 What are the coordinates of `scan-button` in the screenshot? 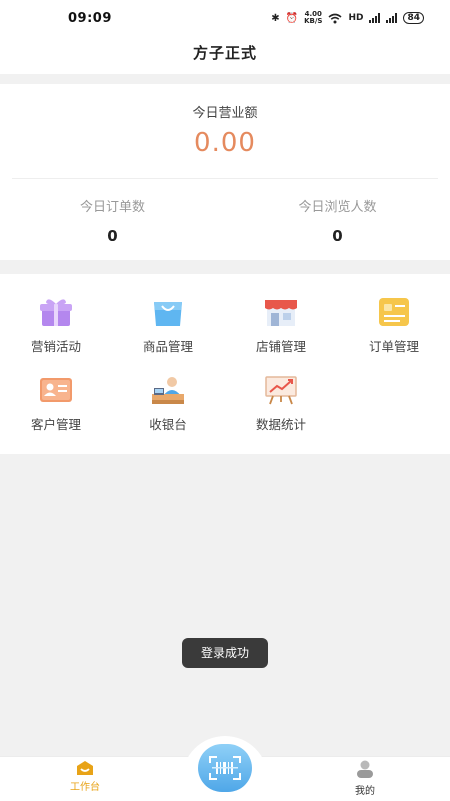 It's located at (225, 768).